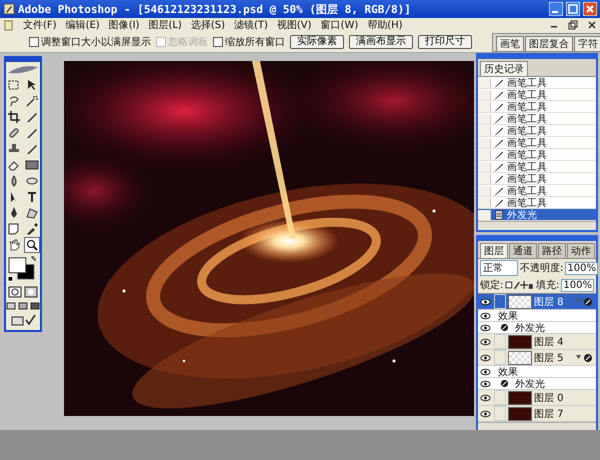 Image resolution: width=600 pixels, height=460 pixels. What do you see at coordinates (32, 101) in the screenshot?
I see `wand-tool-icon` at bounding box center [32, 101].